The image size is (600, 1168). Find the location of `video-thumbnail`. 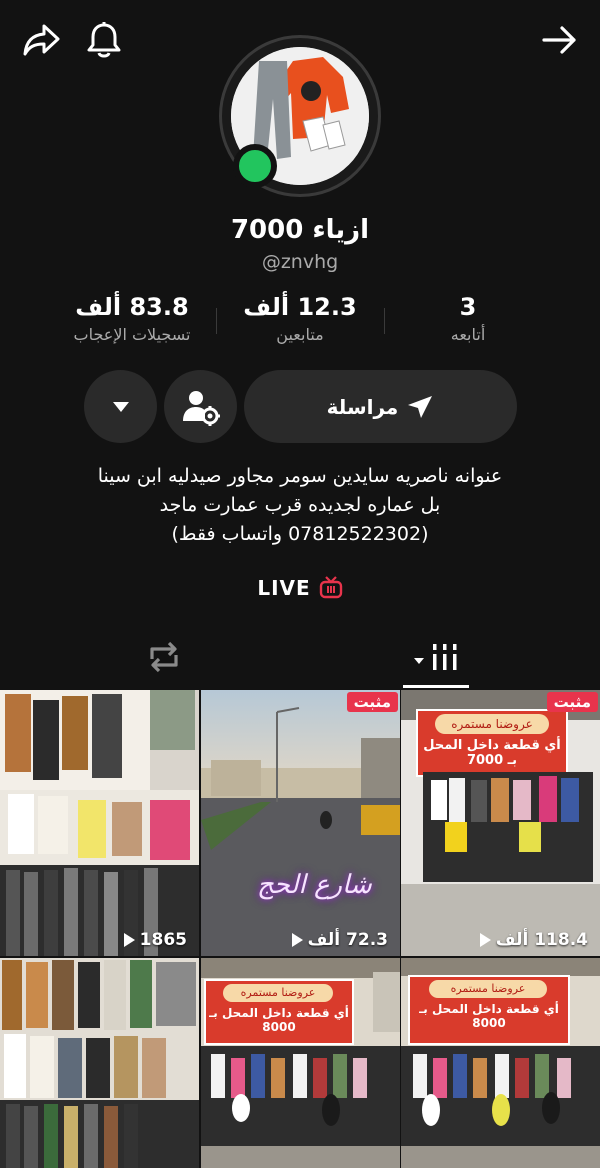

video-thumbnail is located at coordinates (99, 1063).